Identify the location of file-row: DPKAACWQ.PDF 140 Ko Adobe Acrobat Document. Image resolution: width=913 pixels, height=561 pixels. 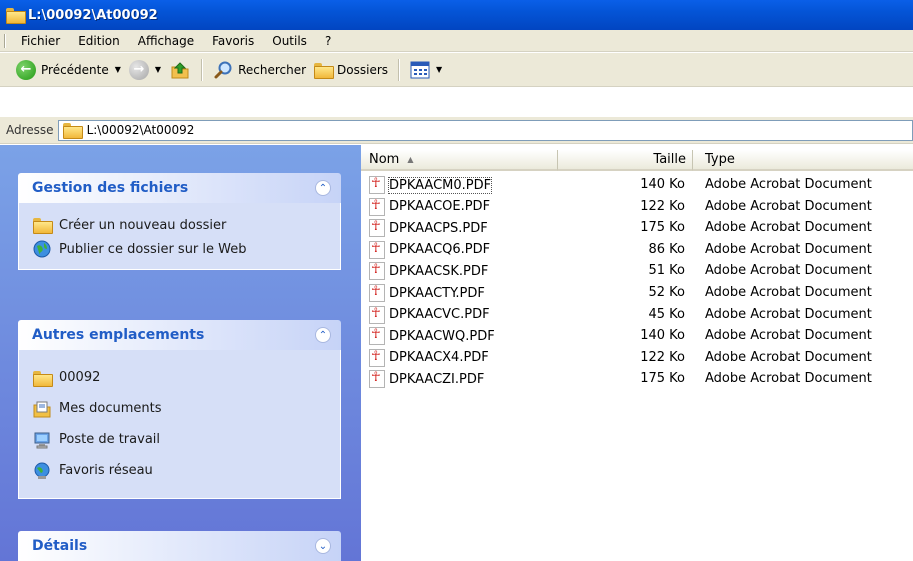
(637, 335).